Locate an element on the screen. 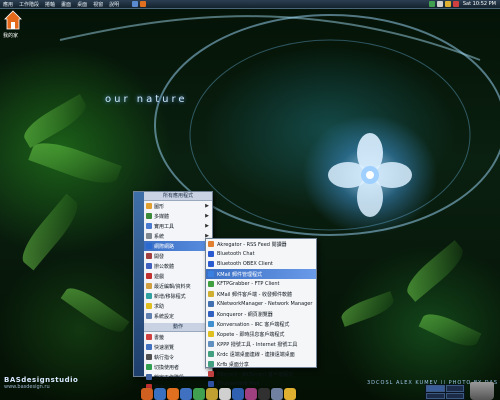 The image size is (500, 400). panel-menu-help: 說明 is located at coordinates (114, 4).